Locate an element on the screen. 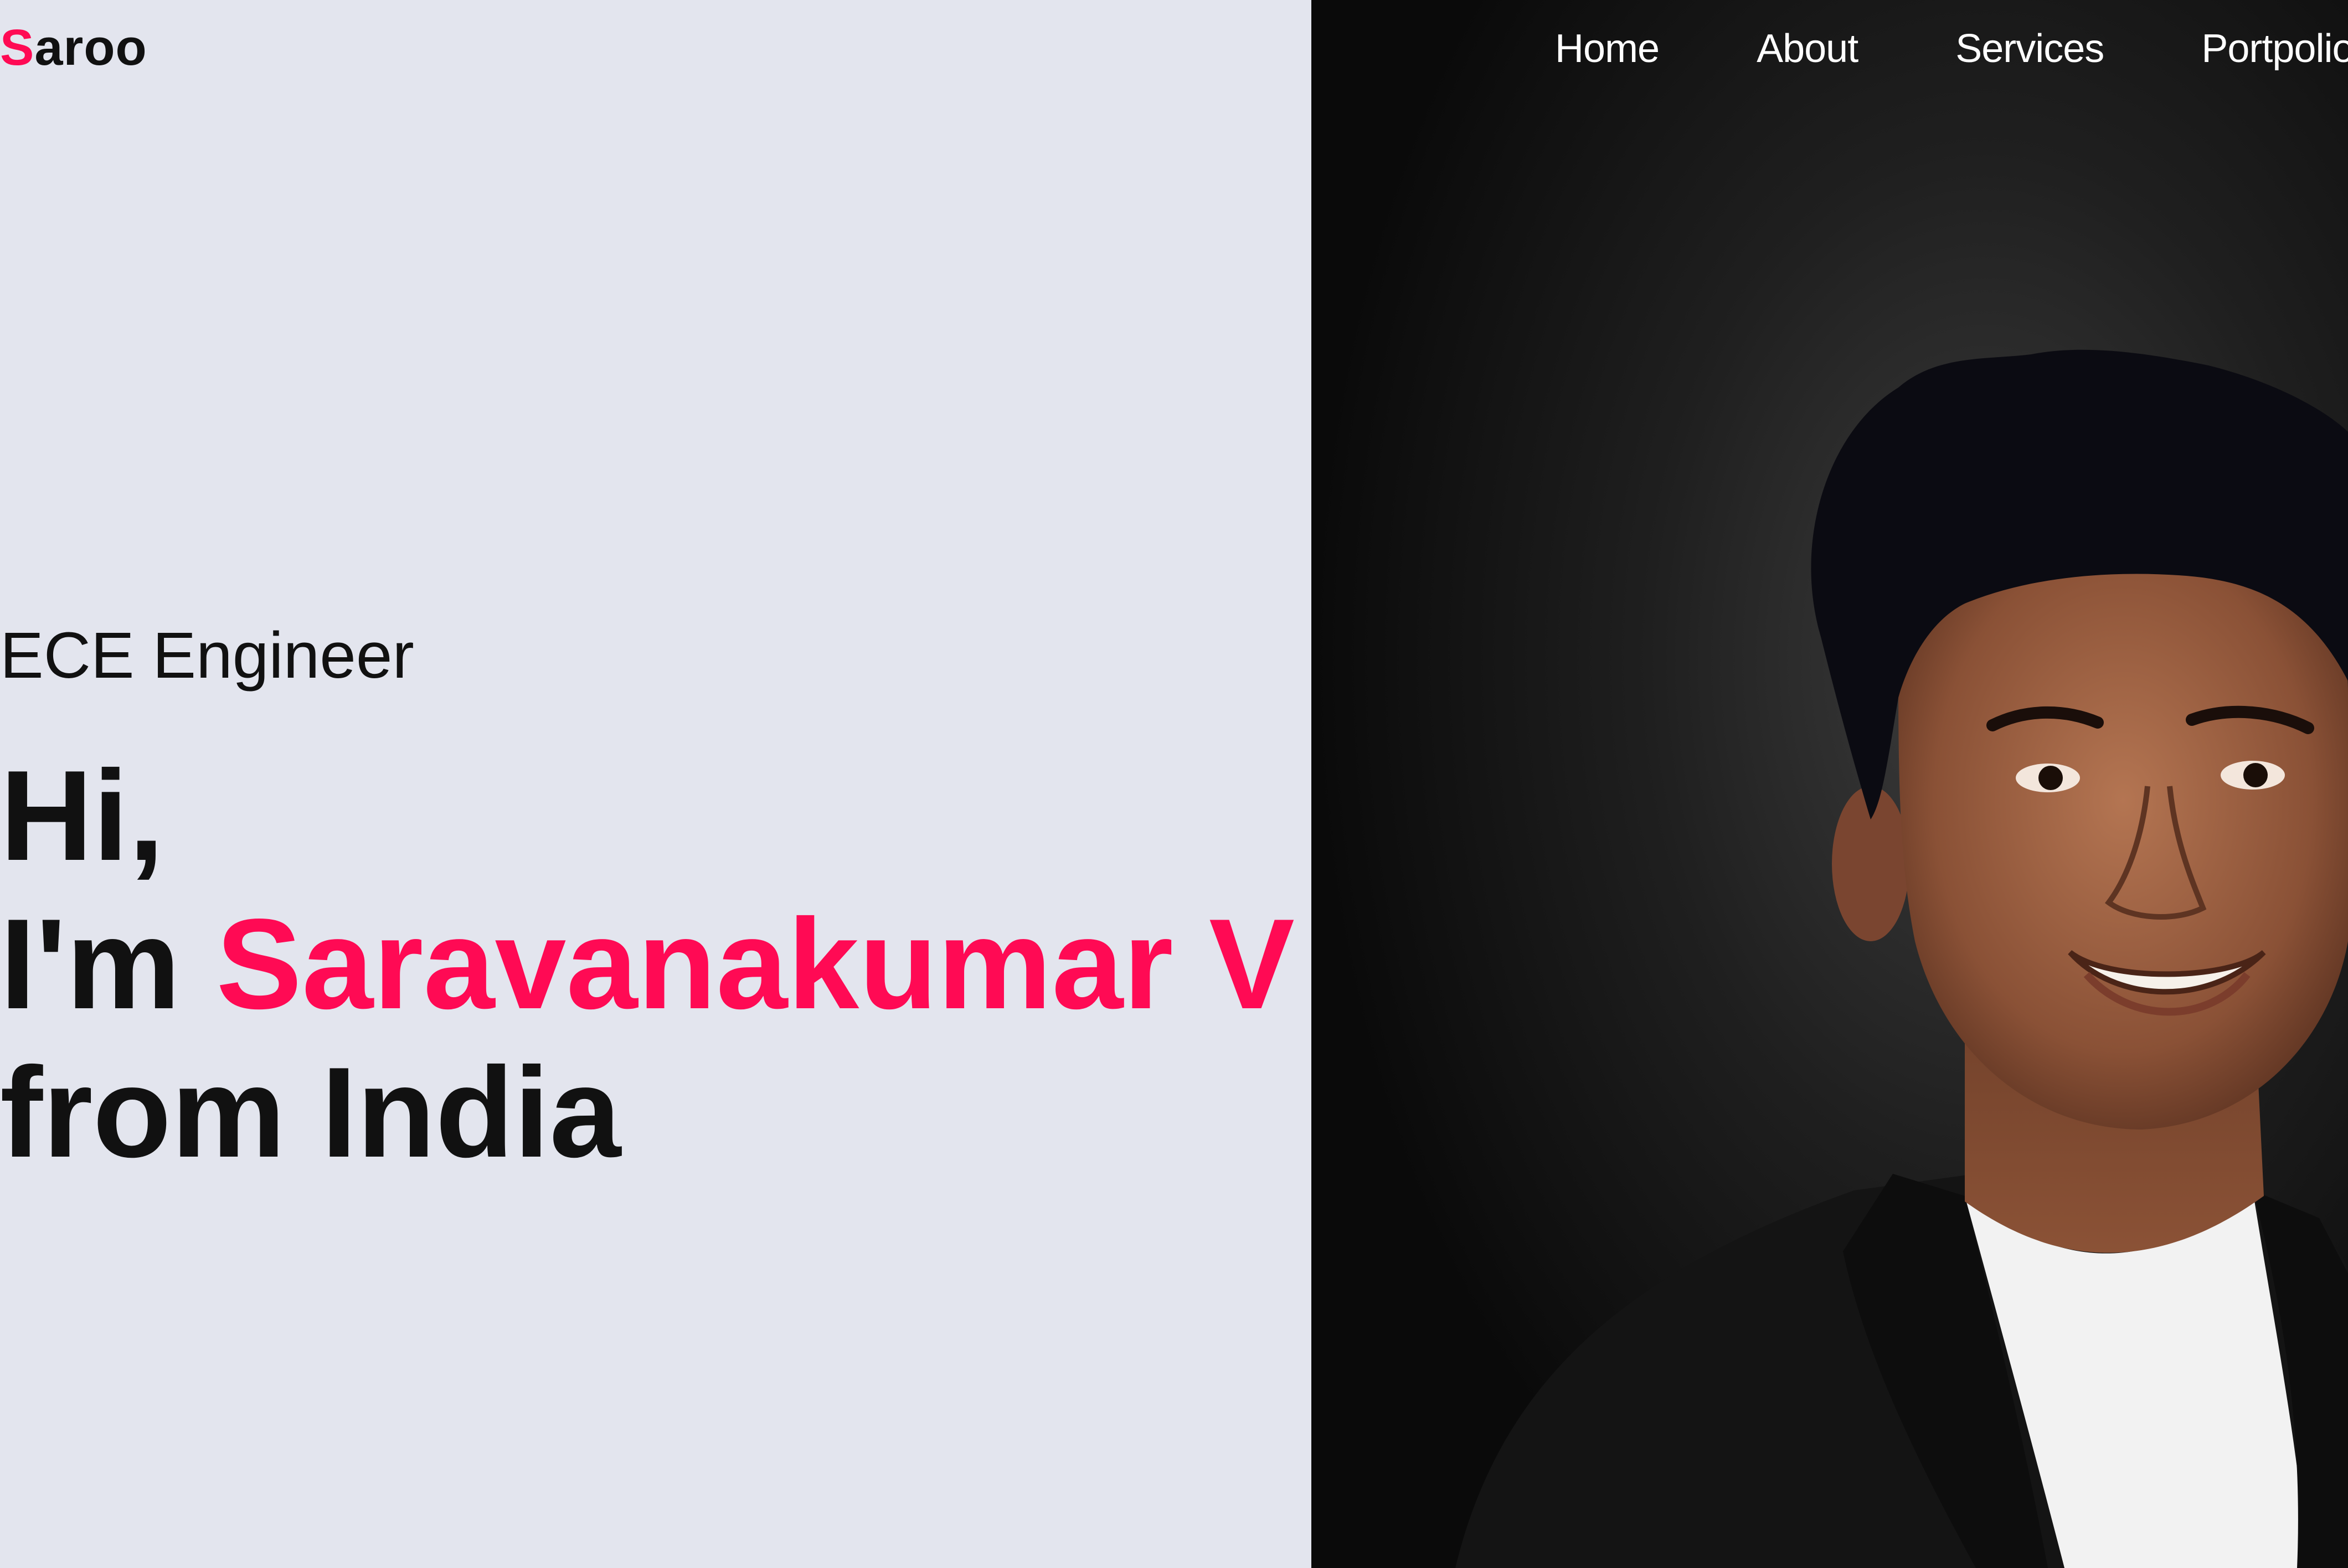  headline-line-1: Hi, is located at coordinates (82, 816).